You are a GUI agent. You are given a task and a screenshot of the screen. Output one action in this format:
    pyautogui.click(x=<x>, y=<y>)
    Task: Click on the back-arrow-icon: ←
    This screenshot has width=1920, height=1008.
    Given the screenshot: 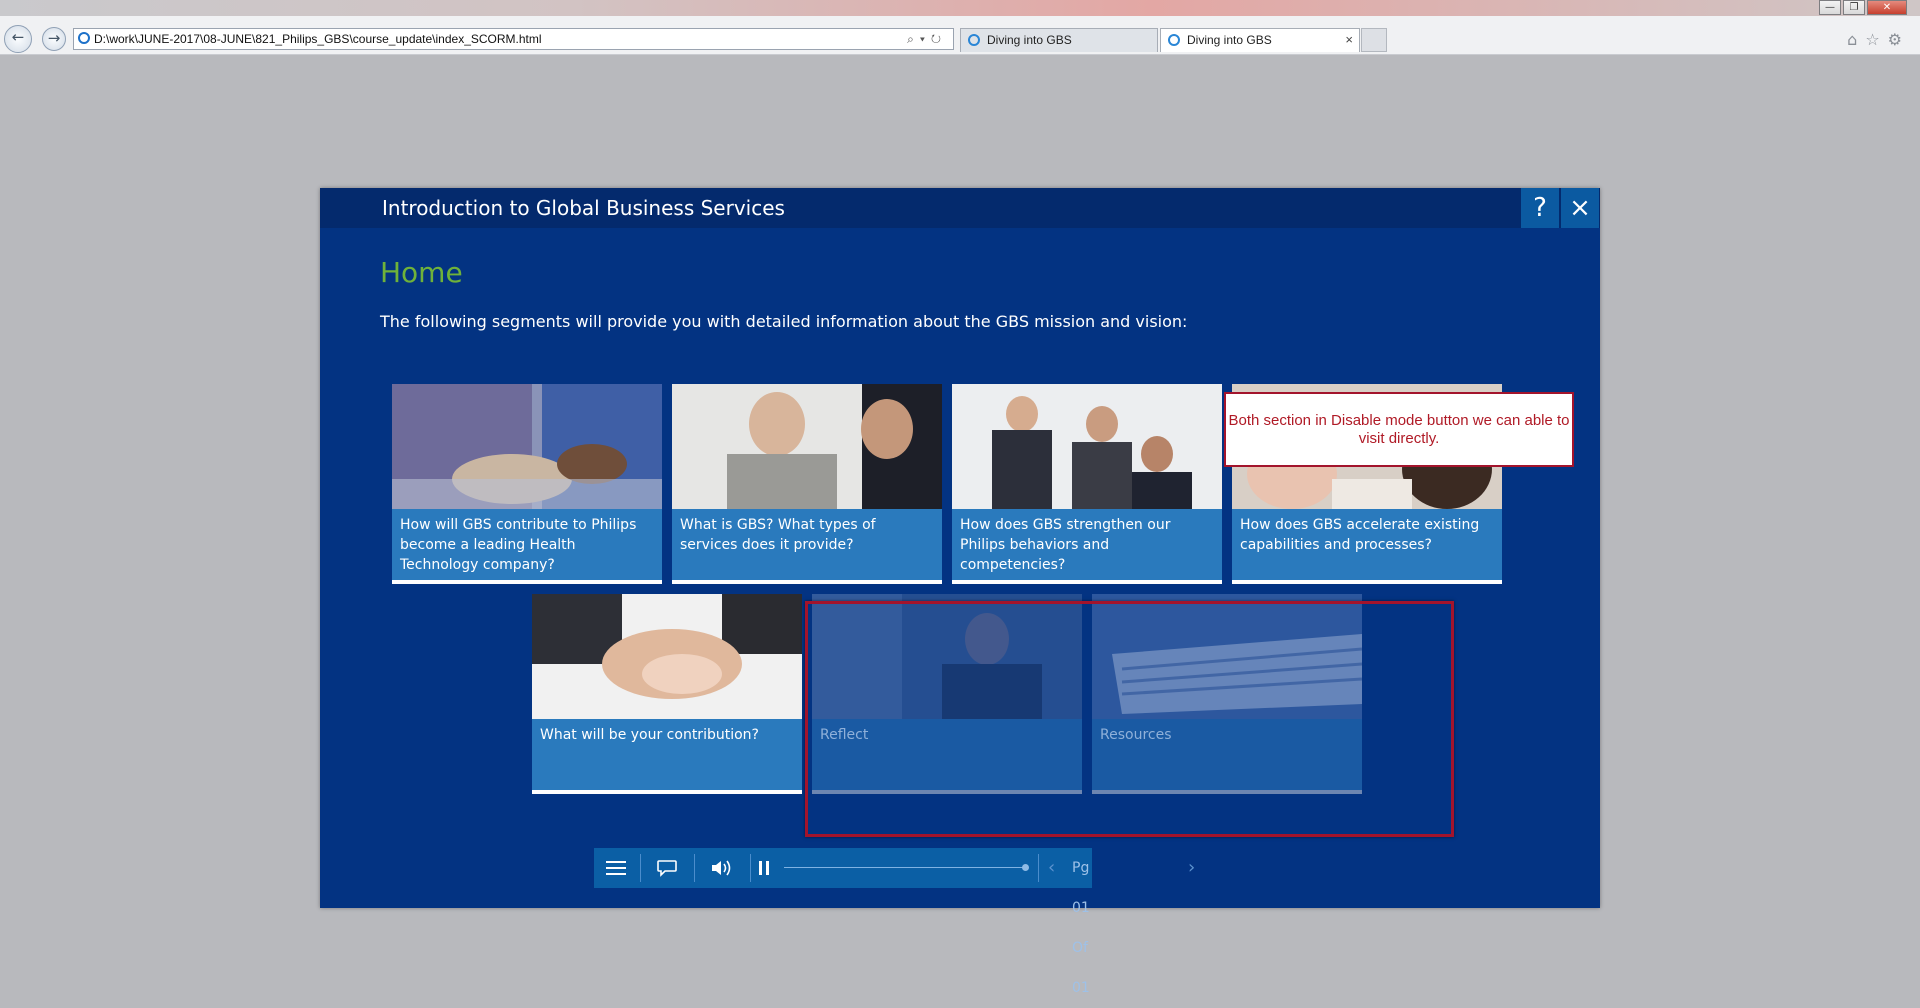 What is the action you would take?
    pyautogui.click(x=18, y=37)
    